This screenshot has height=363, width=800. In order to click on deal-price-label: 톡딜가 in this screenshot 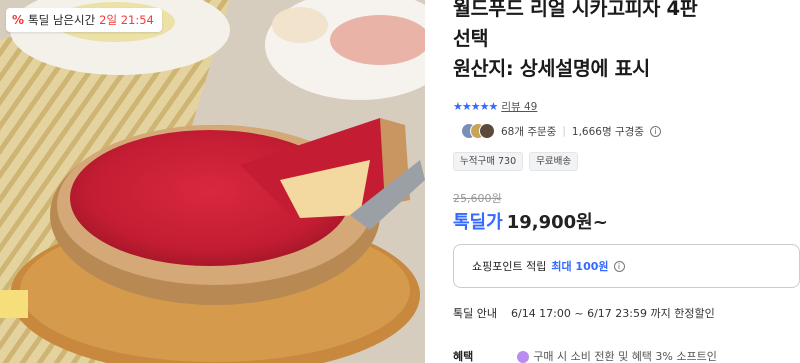, I will do `click(478, 222)`.